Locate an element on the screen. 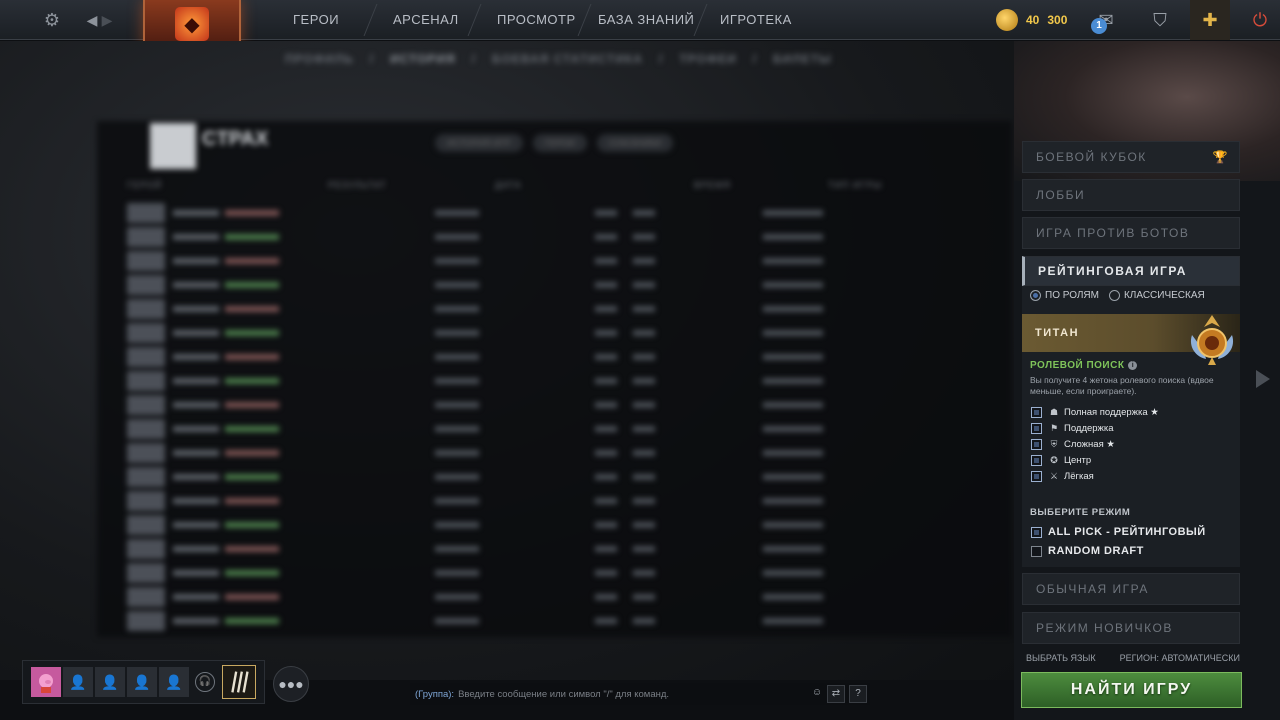 The image size is (1280, 720). nav-separator is located at coordinates (474, 20).